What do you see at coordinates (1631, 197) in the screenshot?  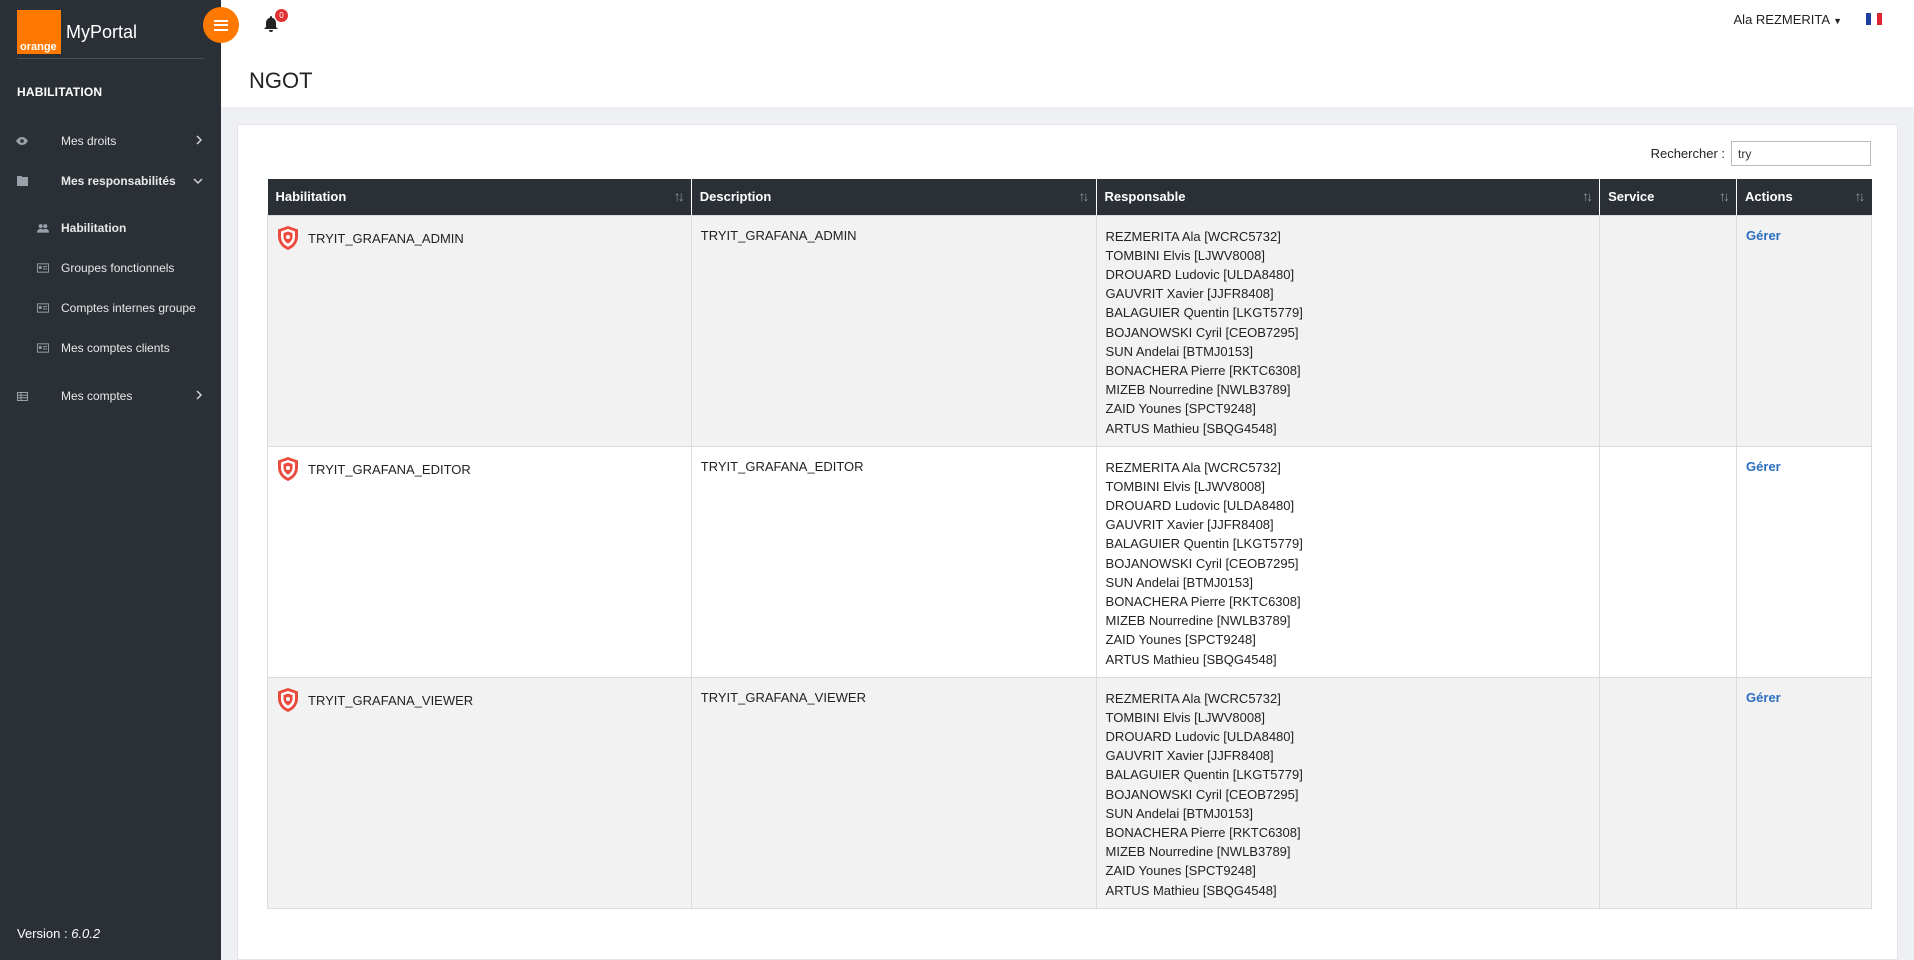 I see `column-header-label: Service` at bounding box center [1631, 197].